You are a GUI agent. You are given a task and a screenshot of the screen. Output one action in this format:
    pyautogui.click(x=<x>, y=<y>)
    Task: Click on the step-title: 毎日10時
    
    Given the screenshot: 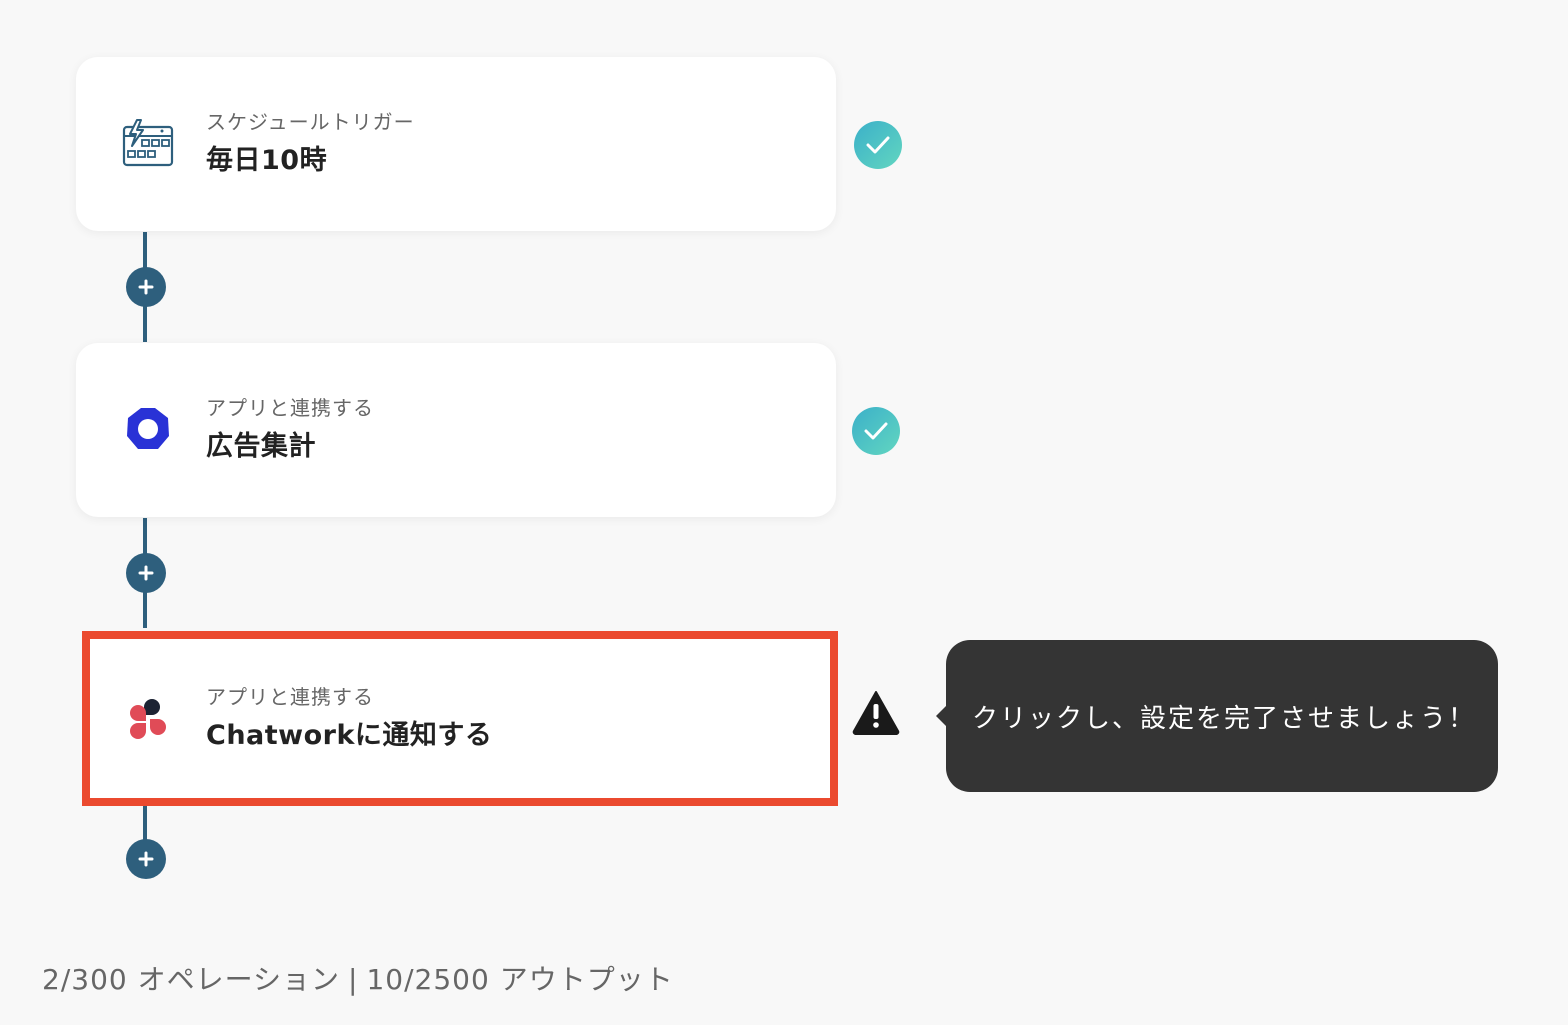 What is the action you would take?
    pyautogui.click(x=267, y=160)
    